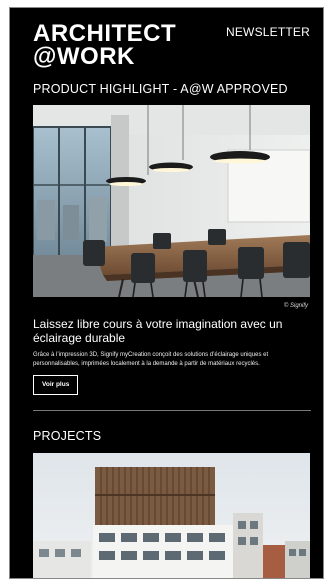  Describe the element at coordinates (56, 385) in the screenshot. I see `see-more-button: Voir plus` at that location.